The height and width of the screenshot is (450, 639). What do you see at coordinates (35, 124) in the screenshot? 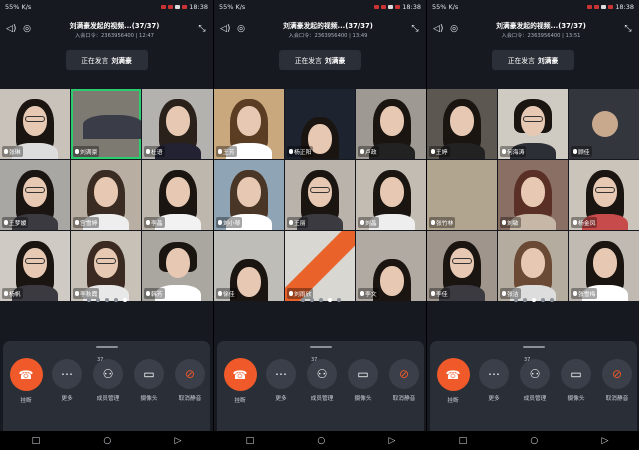
I see `video-tile: 张琳` at bounding box center [35, 124].